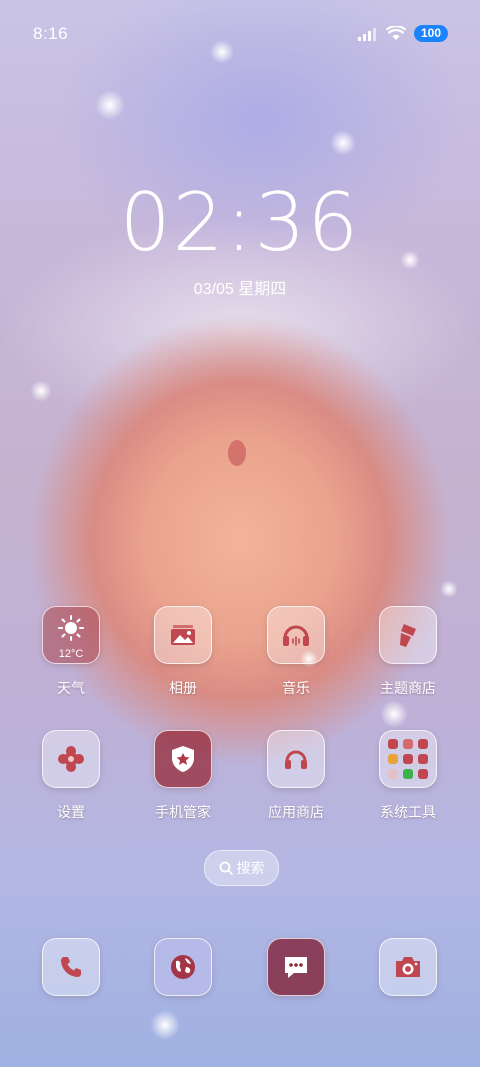  I want to click on search-button: 搜索, so click(241, 868).